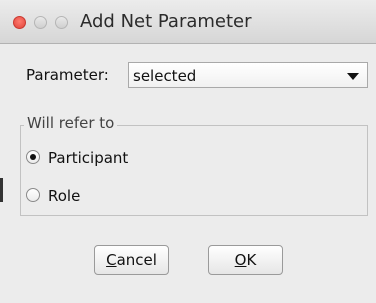  What do you see at coordinates (251, 260) in the screenshot?
I see `ok-rest: K` at bounding box center [251, 260].